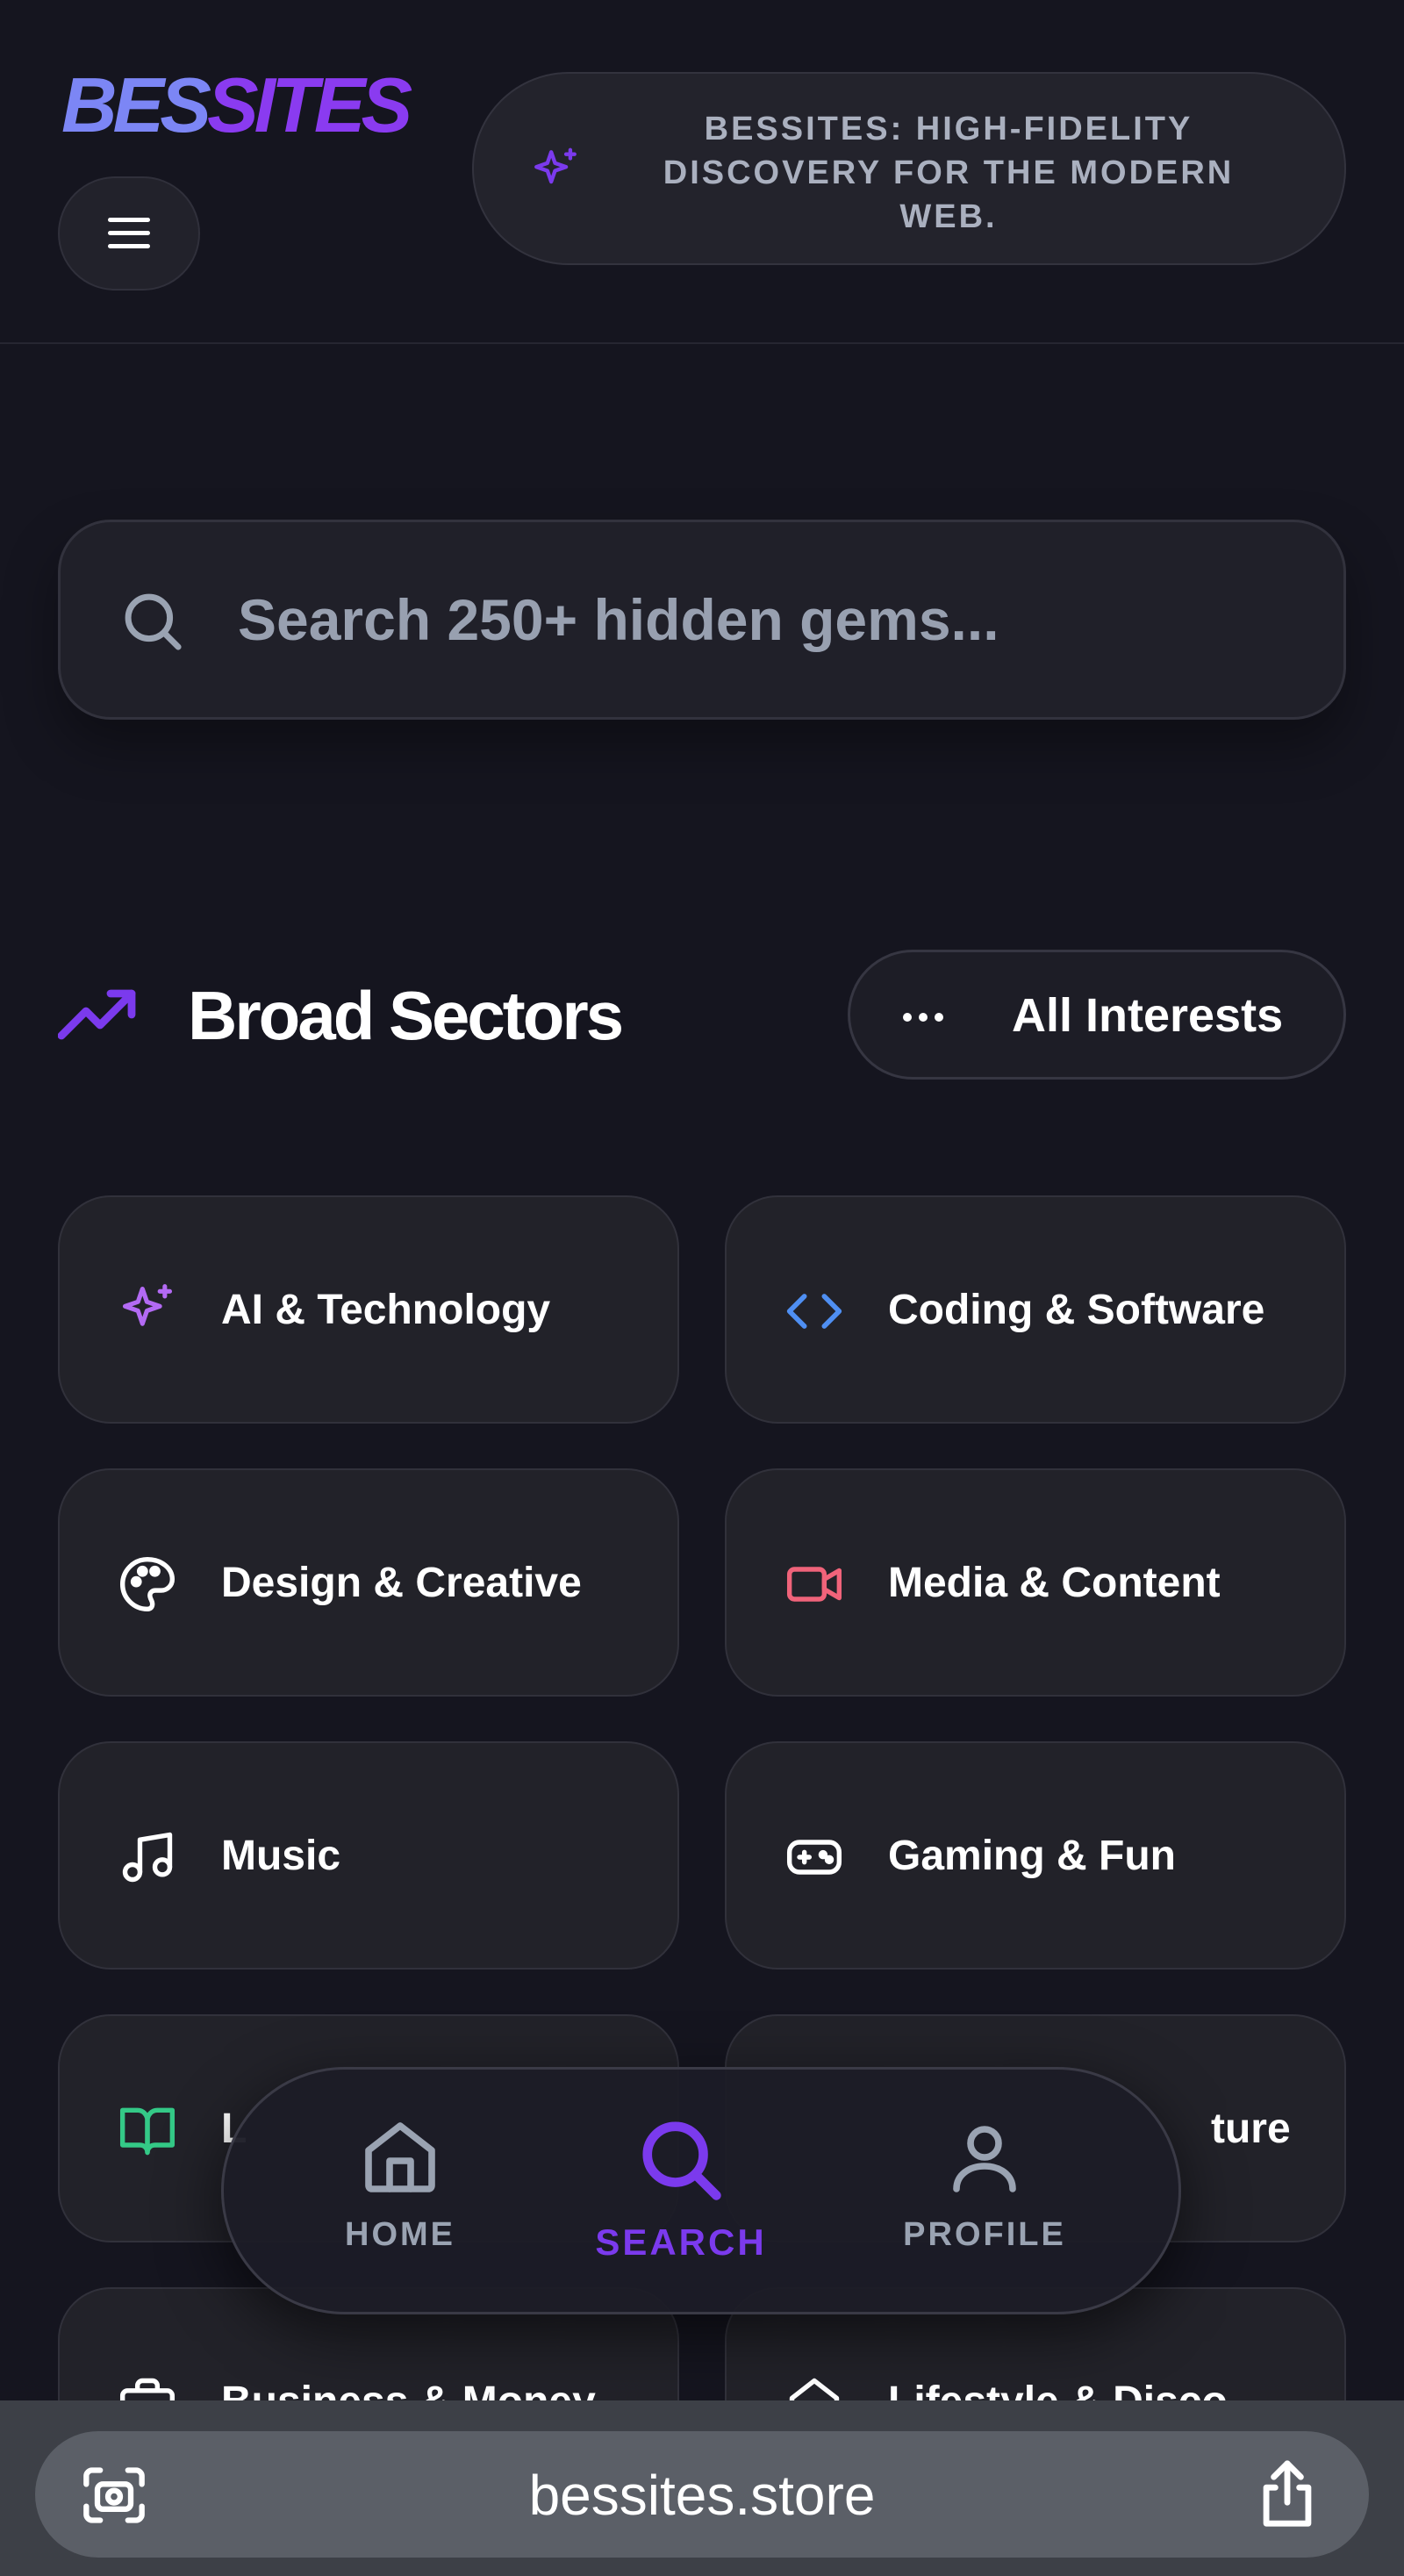  What do you see at coordinates (814, 1857) in the screenshot?
I see `gamepad-icon` at bounding box center [814, 1857].